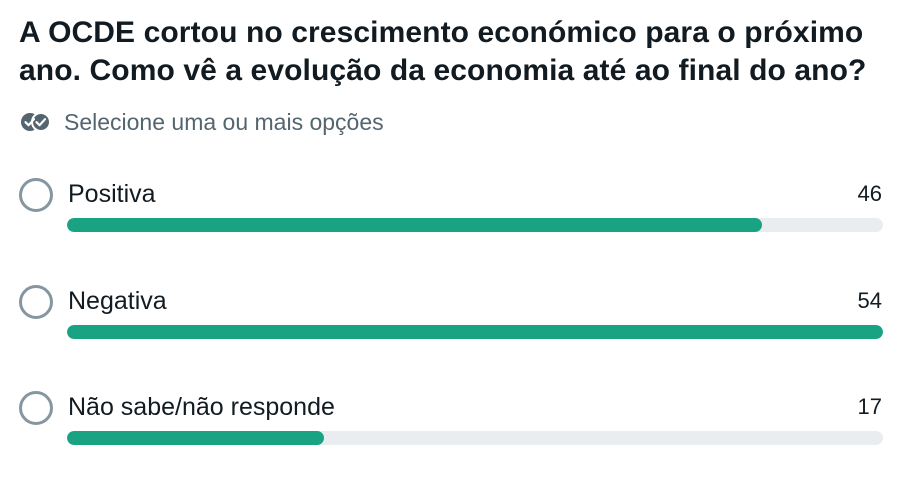  What do you see at coordinates (117, 301) in the screenshot?
I see `option-label: Negativa` at bounding box center [117, 301].